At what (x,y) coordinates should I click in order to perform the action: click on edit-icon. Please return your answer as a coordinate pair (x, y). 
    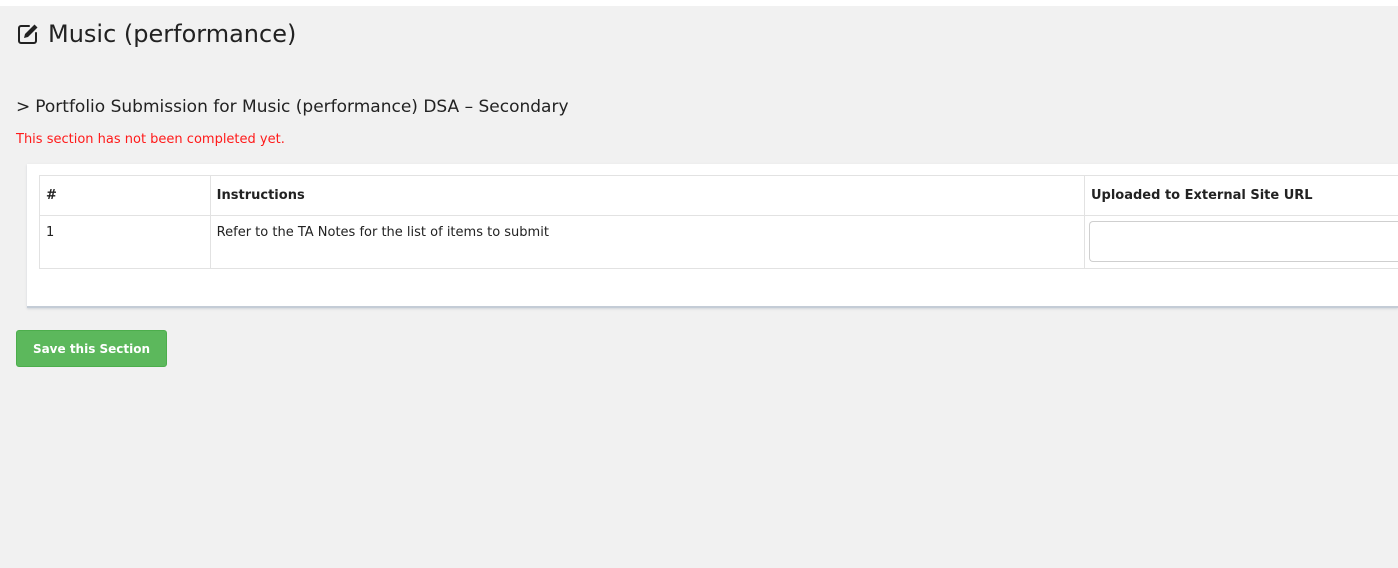
    Looking at the image, I should click on (28, 34).